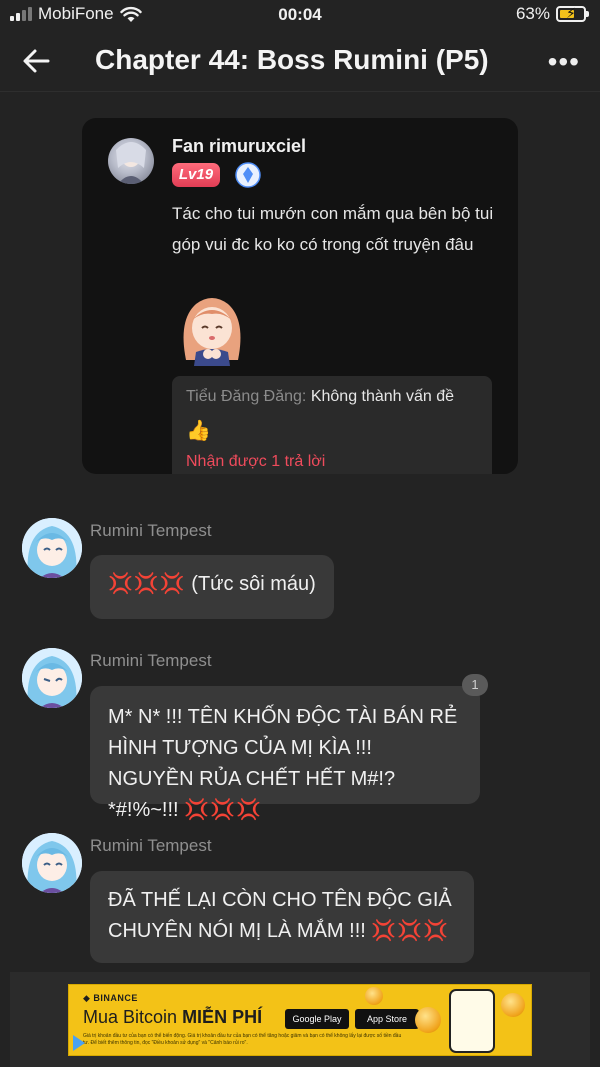 This screenshot has height=1067, width=600. I want to click on reply-text: Không thành vấn đề, so click(382, 396).